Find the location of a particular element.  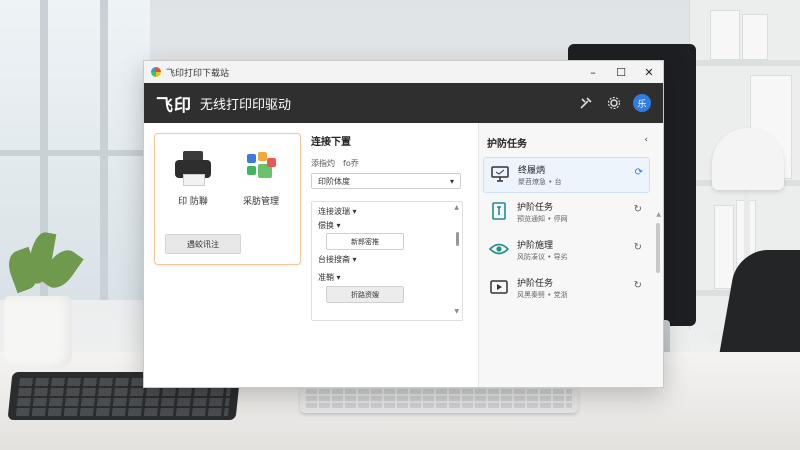

task-title: 终履炳 is located at coordinates (532, 171).